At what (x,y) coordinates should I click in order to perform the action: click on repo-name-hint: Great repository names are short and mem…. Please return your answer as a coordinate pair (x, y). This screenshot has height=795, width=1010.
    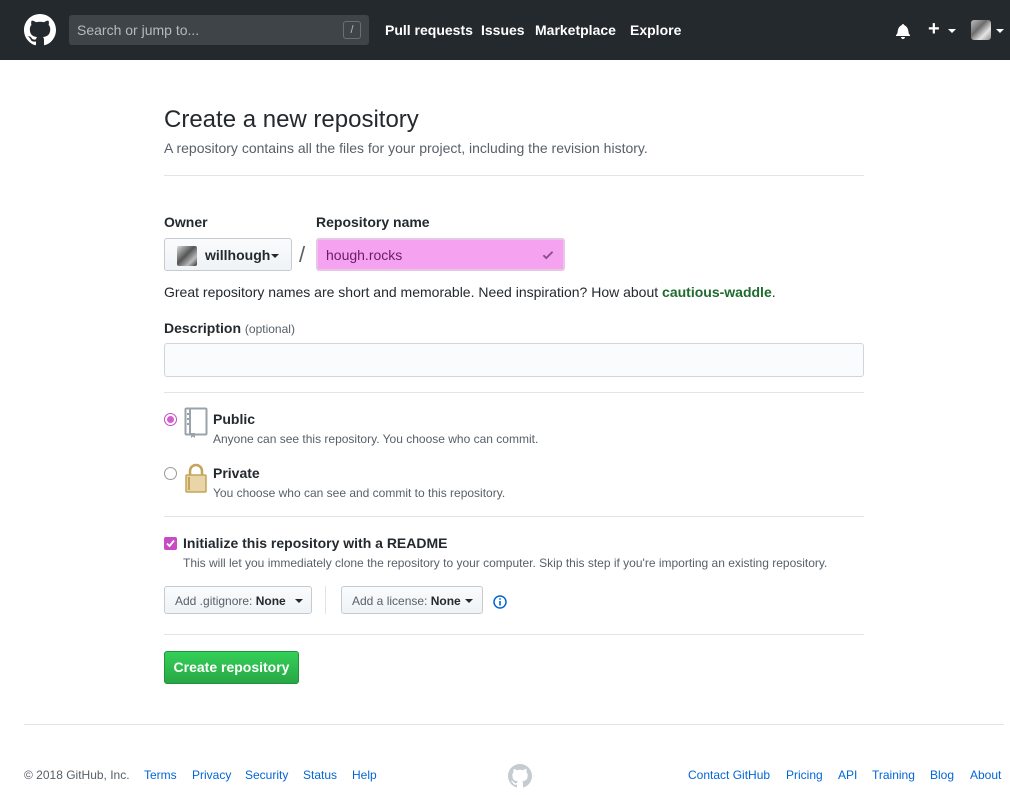
    Looking at the image, I should click on (470, 292).